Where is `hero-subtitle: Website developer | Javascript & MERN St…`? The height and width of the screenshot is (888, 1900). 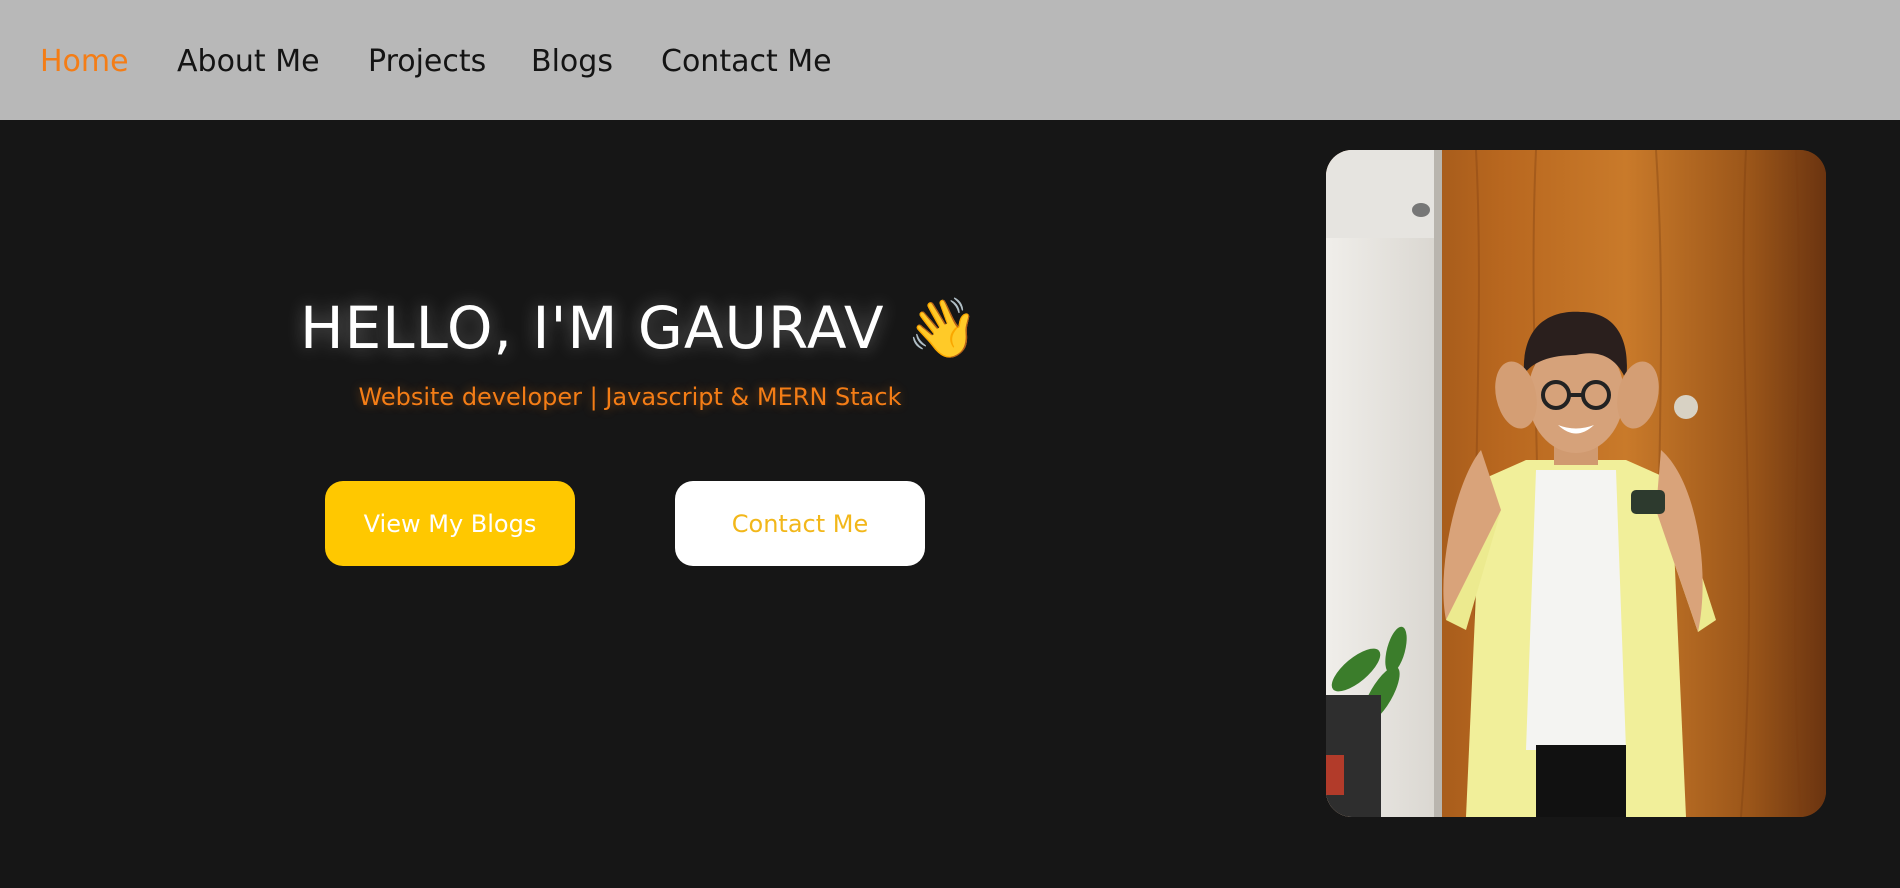
hero-subtitle: Website developer | Javascript & MERN St… is located at coordinates (630, 397).